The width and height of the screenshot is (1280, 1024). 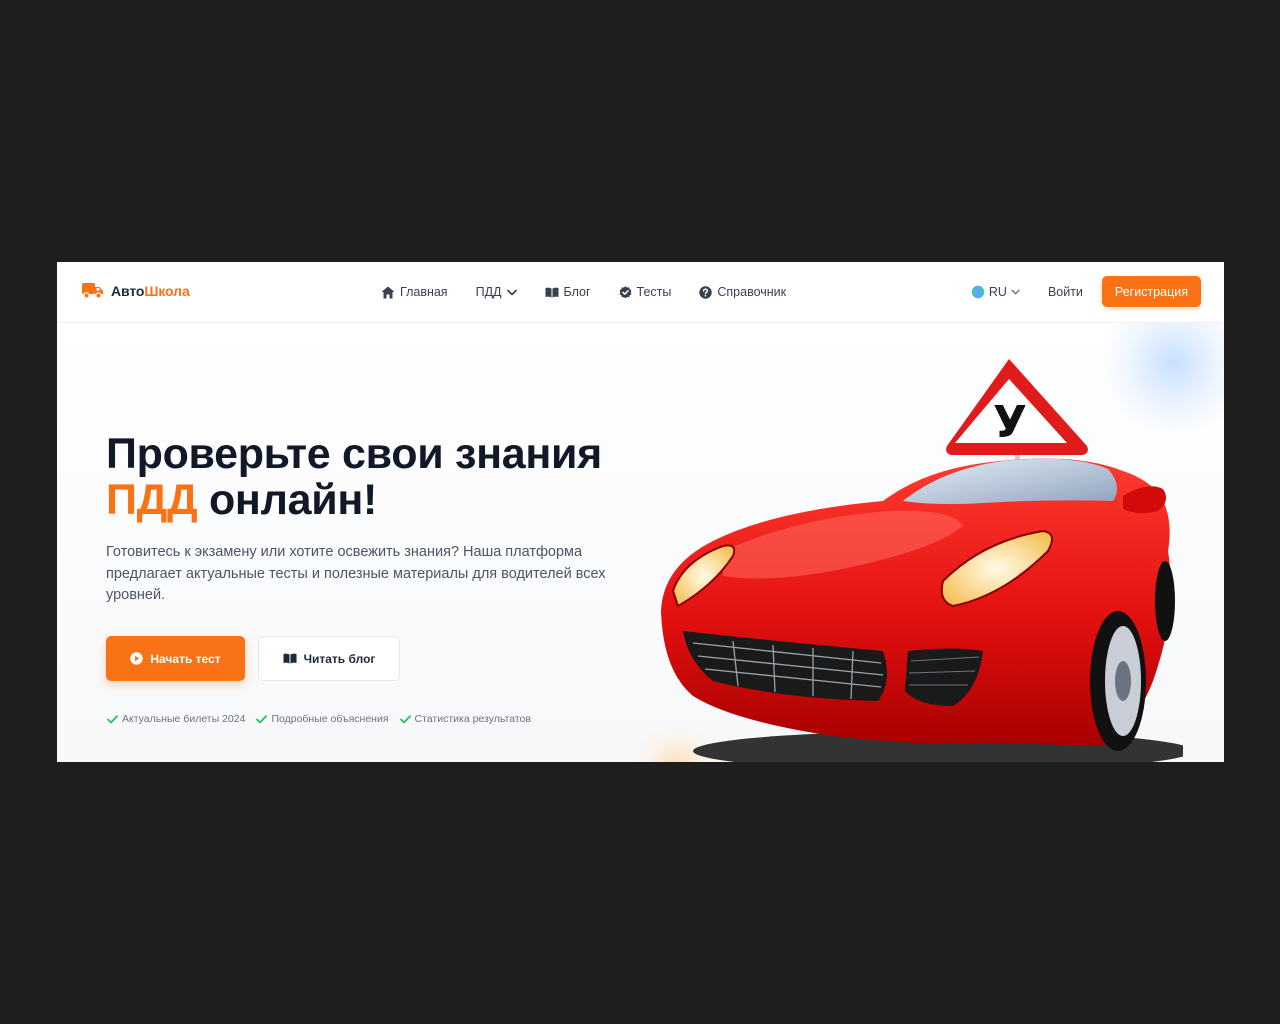 I want to click on header-actions: RU Войти Регистрация, so click(x=1086, y=291).